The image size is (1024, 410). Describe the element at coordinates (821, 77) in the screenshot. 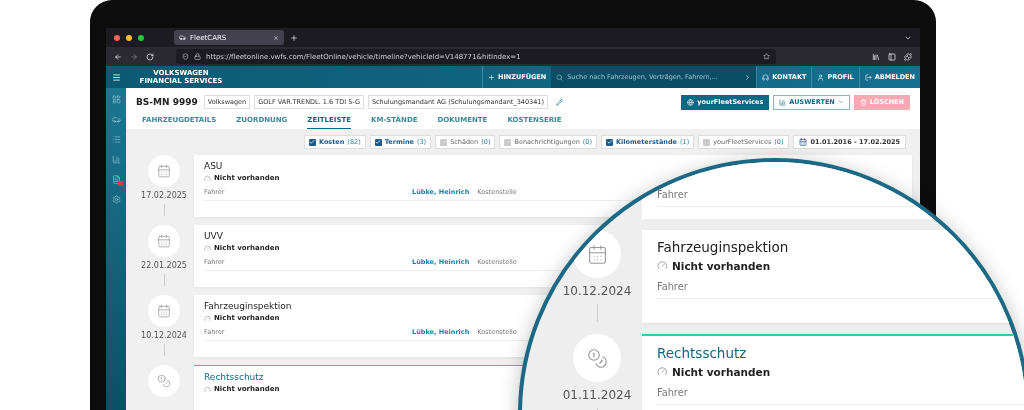

I see `user-icon` at that location.